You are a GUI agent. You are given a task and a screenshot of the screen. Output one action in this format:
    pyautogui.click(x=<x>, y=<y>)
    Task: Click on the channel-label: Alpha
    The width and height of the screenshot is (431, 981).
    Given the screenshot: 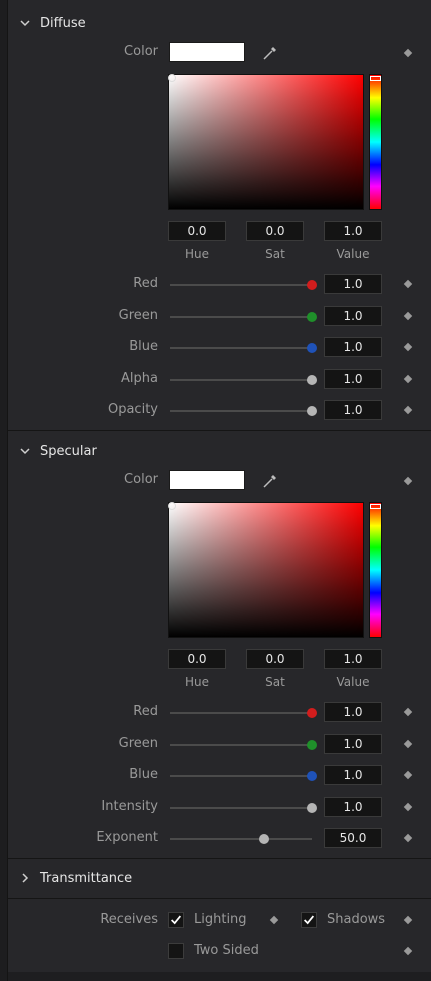 What is the action you would take?
    pyautogui.click(x=139, y=378)
    